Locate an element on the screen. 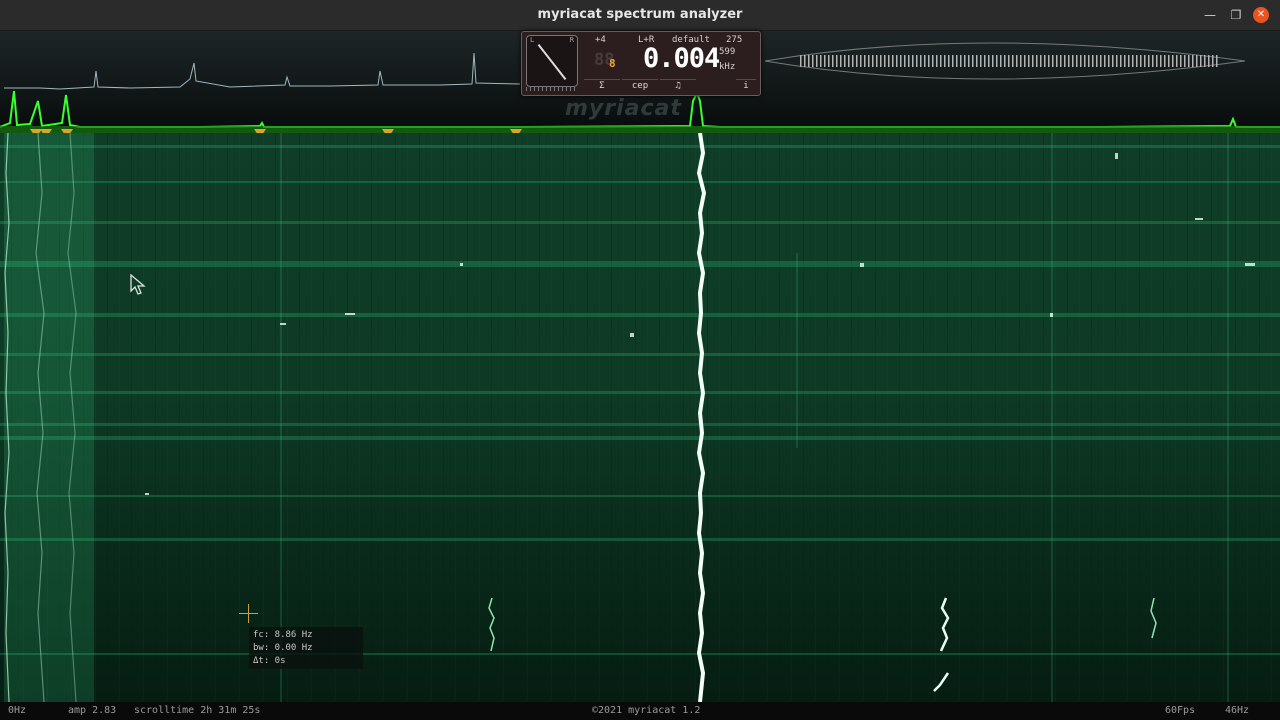 This screenshot has width=1280, height=720. aux-value: 599 is located at coordinates (727, 52).